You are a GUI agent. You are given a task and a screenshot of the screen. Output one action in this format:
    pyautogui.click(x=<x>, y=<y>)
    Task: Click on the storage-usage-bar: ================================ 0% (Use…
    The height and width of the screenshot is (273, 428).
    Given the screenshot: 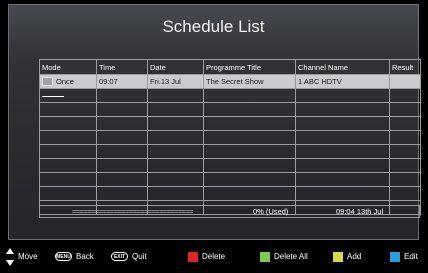 What is the action you would take?
    pyautogui.click(x=229, y=211)
    